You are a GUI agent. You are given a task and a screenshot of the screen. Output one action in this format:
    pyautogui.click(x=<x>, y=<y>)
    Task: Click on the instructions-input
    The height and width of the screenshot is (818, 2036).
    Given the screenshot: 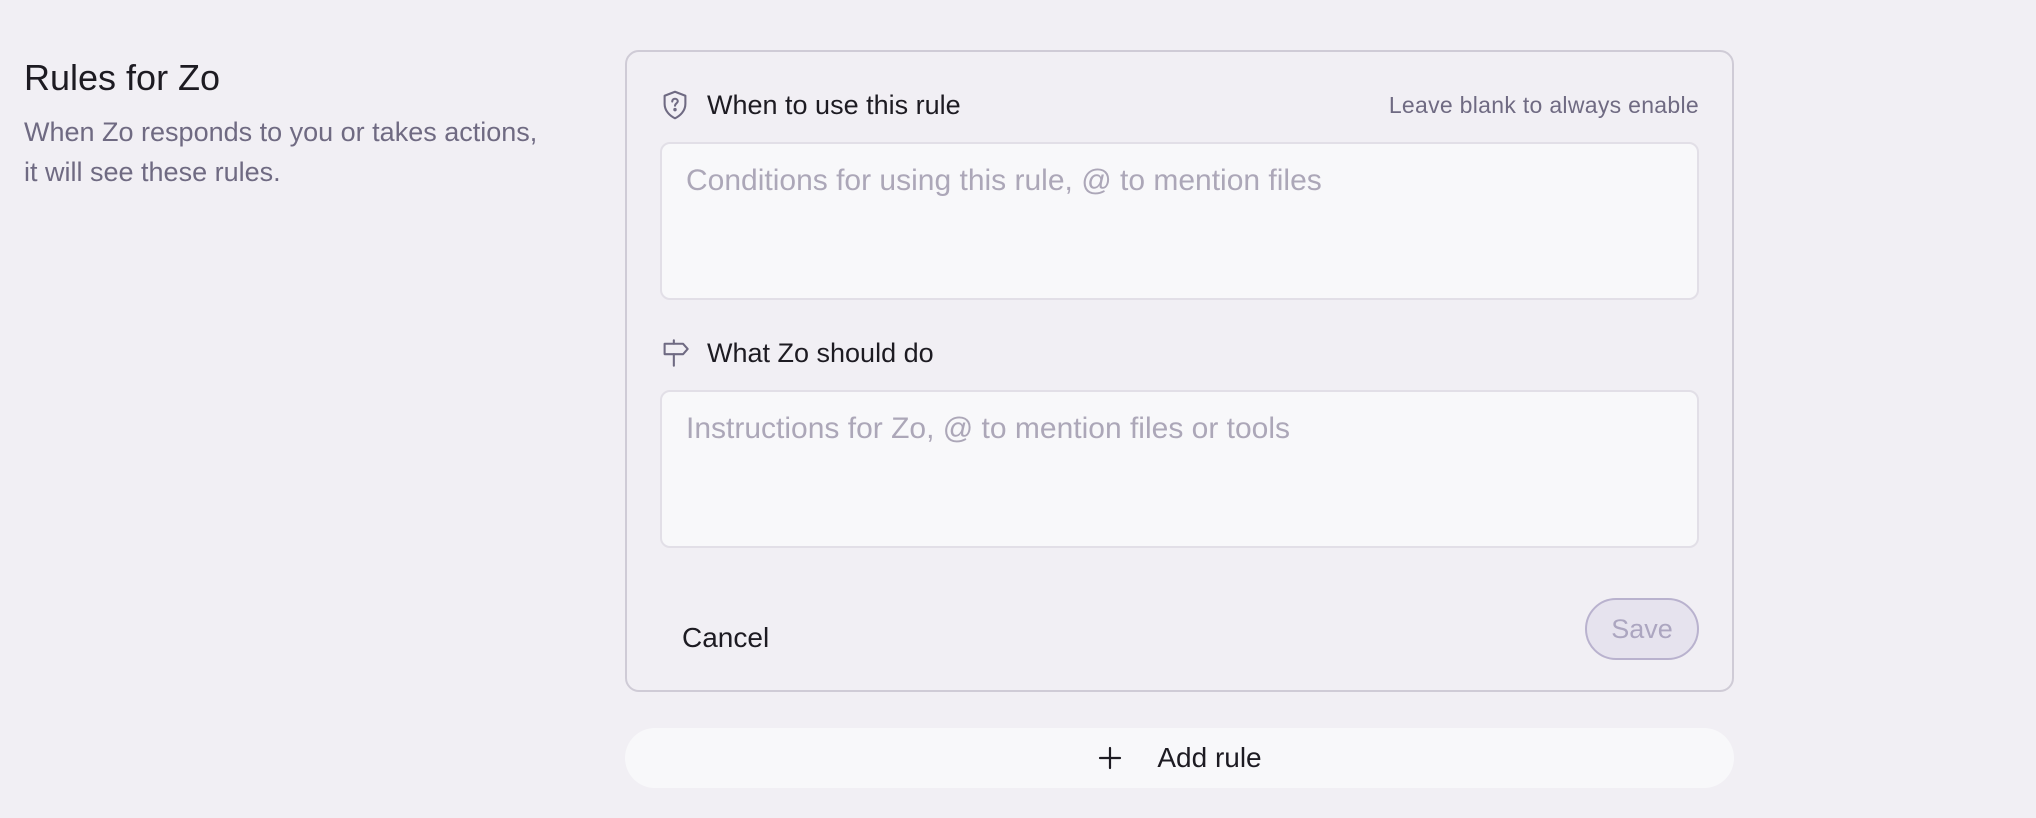 What is the action you would take?
    pyautogui.click(x=1179, y=469)
    